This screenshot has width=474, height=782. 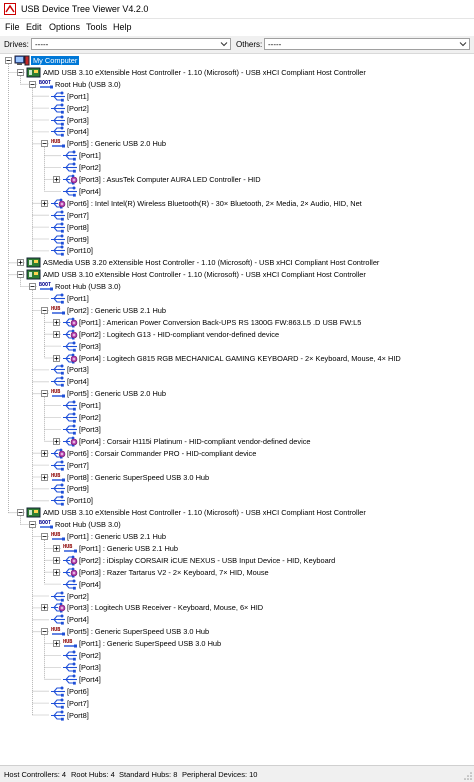 I want to click on others-value: -----, so click(x=275, y=44).